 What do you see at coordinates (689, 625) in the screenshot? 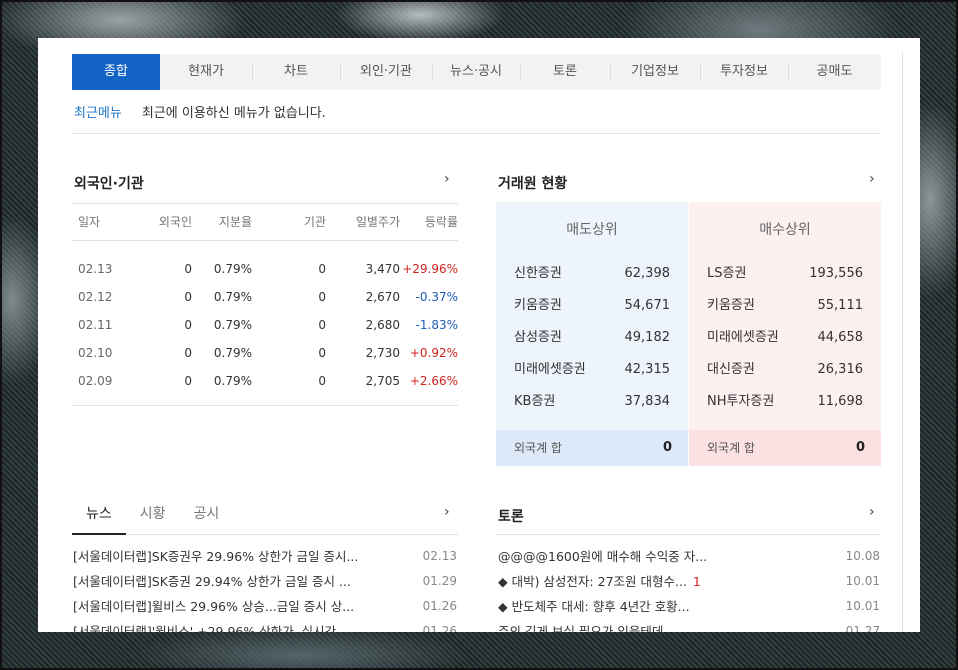
I see `discussion-item: 주의 깊게 보실 필요가 있을테데 01.27` at bounding box center [689, 625].